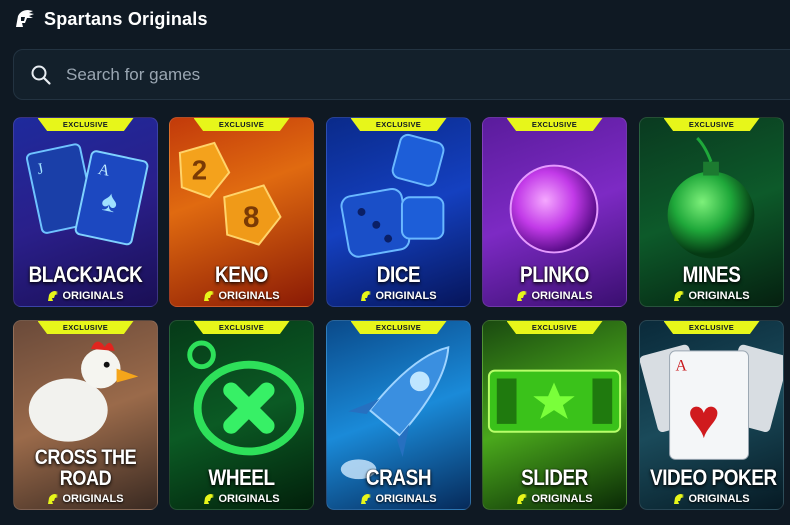  Describe the element at coordinates (366, 74) in the screenshot. I see `search-input` at that location.